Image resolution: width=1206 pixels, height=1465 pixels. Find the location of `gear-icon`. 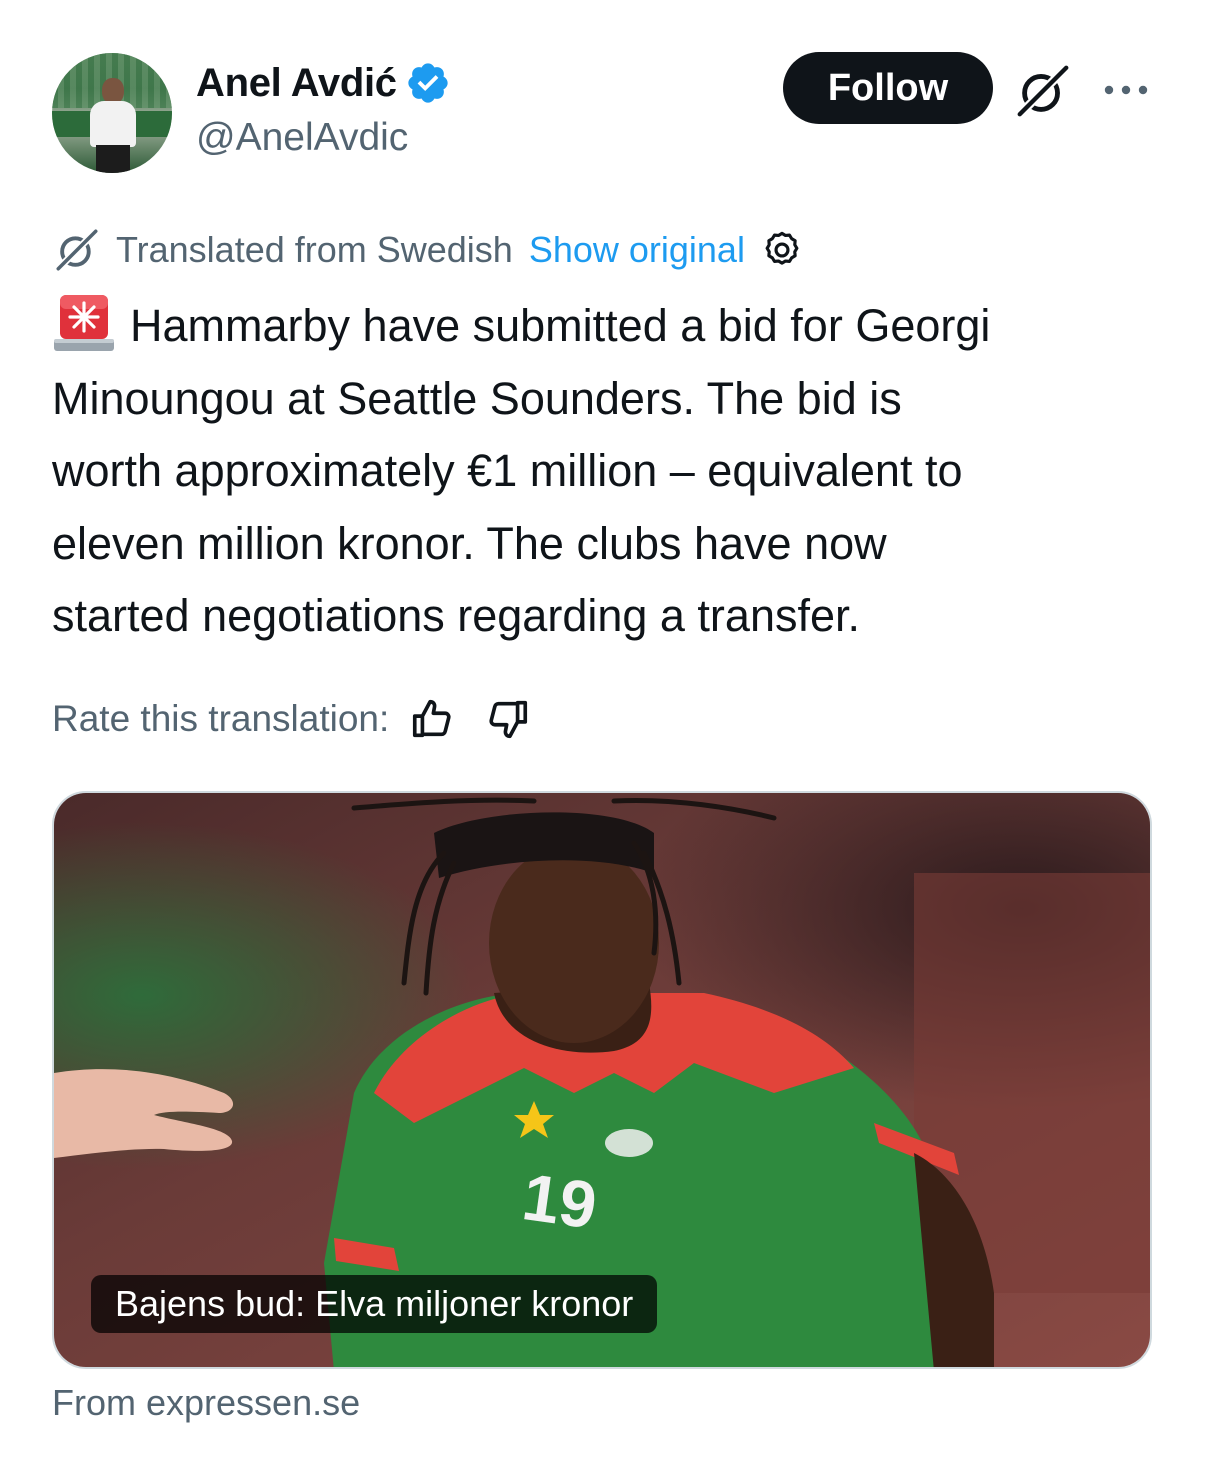

gear-icon is located at coordinates (782, 250).